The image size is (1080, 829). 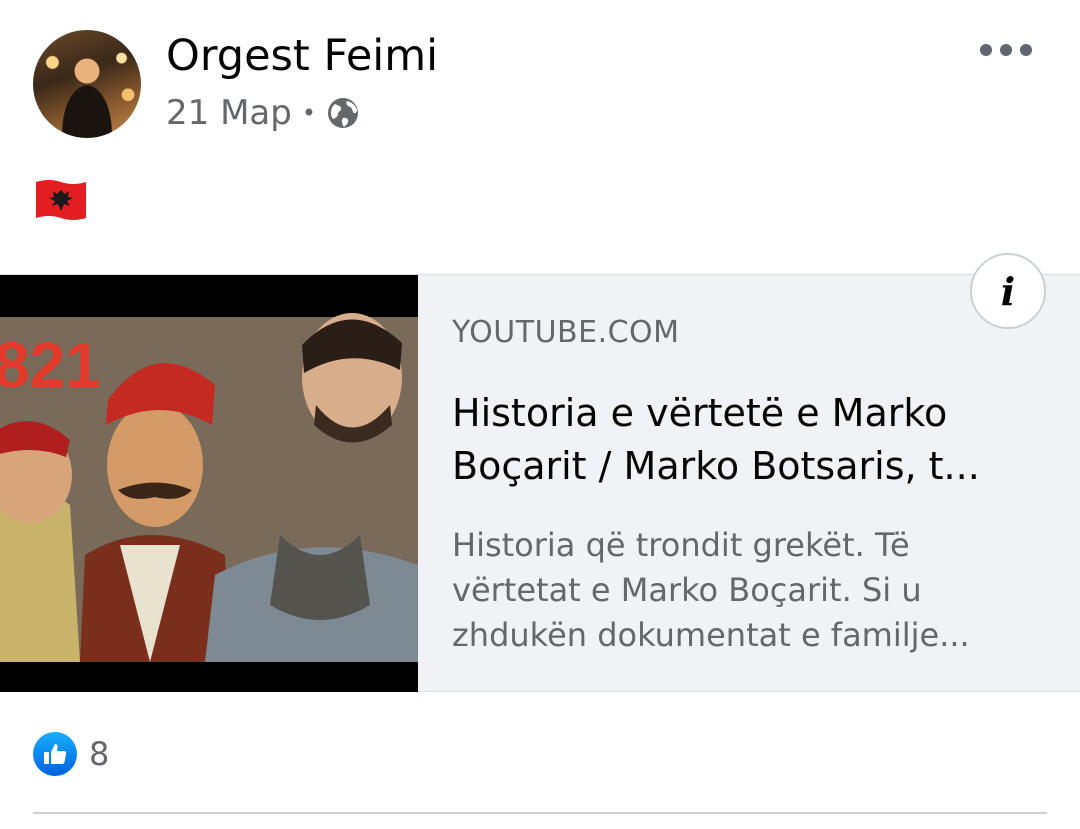 I want to click on info-icon-glyph: i, so click(x=1008, y=291).